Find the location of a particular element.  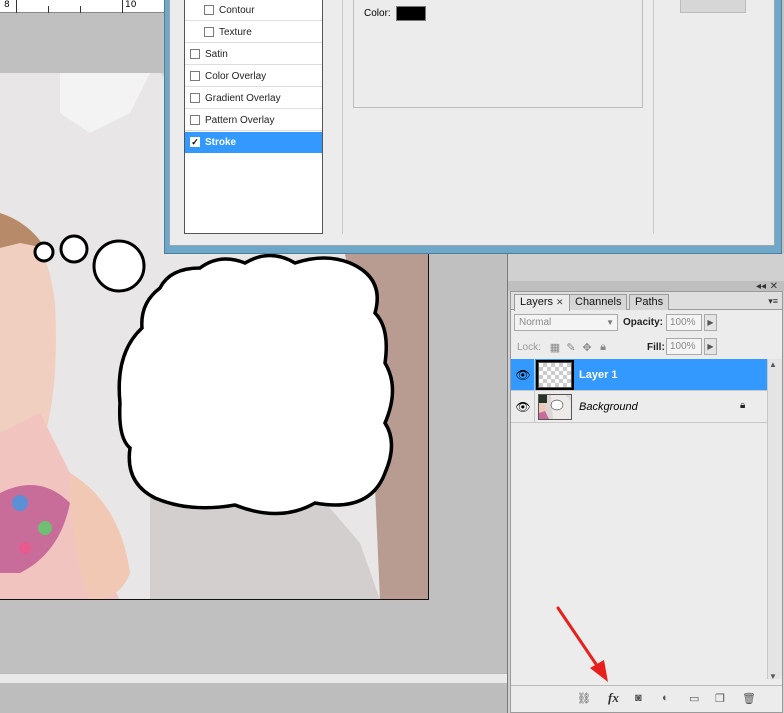

lock-icon: 🔒︎ is located at coordinates (743, 405).